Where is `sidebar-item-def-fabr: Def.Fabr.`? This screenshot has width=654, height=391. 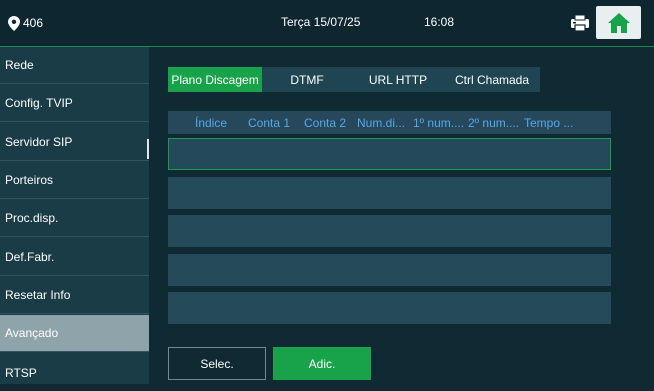 sidebar-item-def-fabr: Def.Fabr. is located at coordinates (74, 257).